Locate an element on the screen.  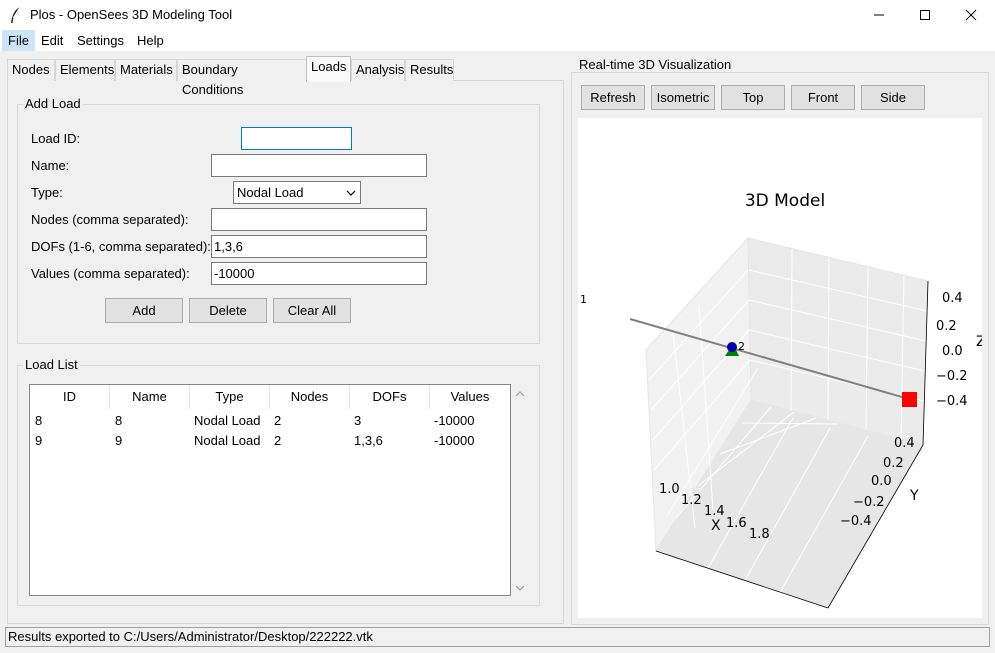
dofs-field: 1,3,6 is located at coordinates (319, 246).